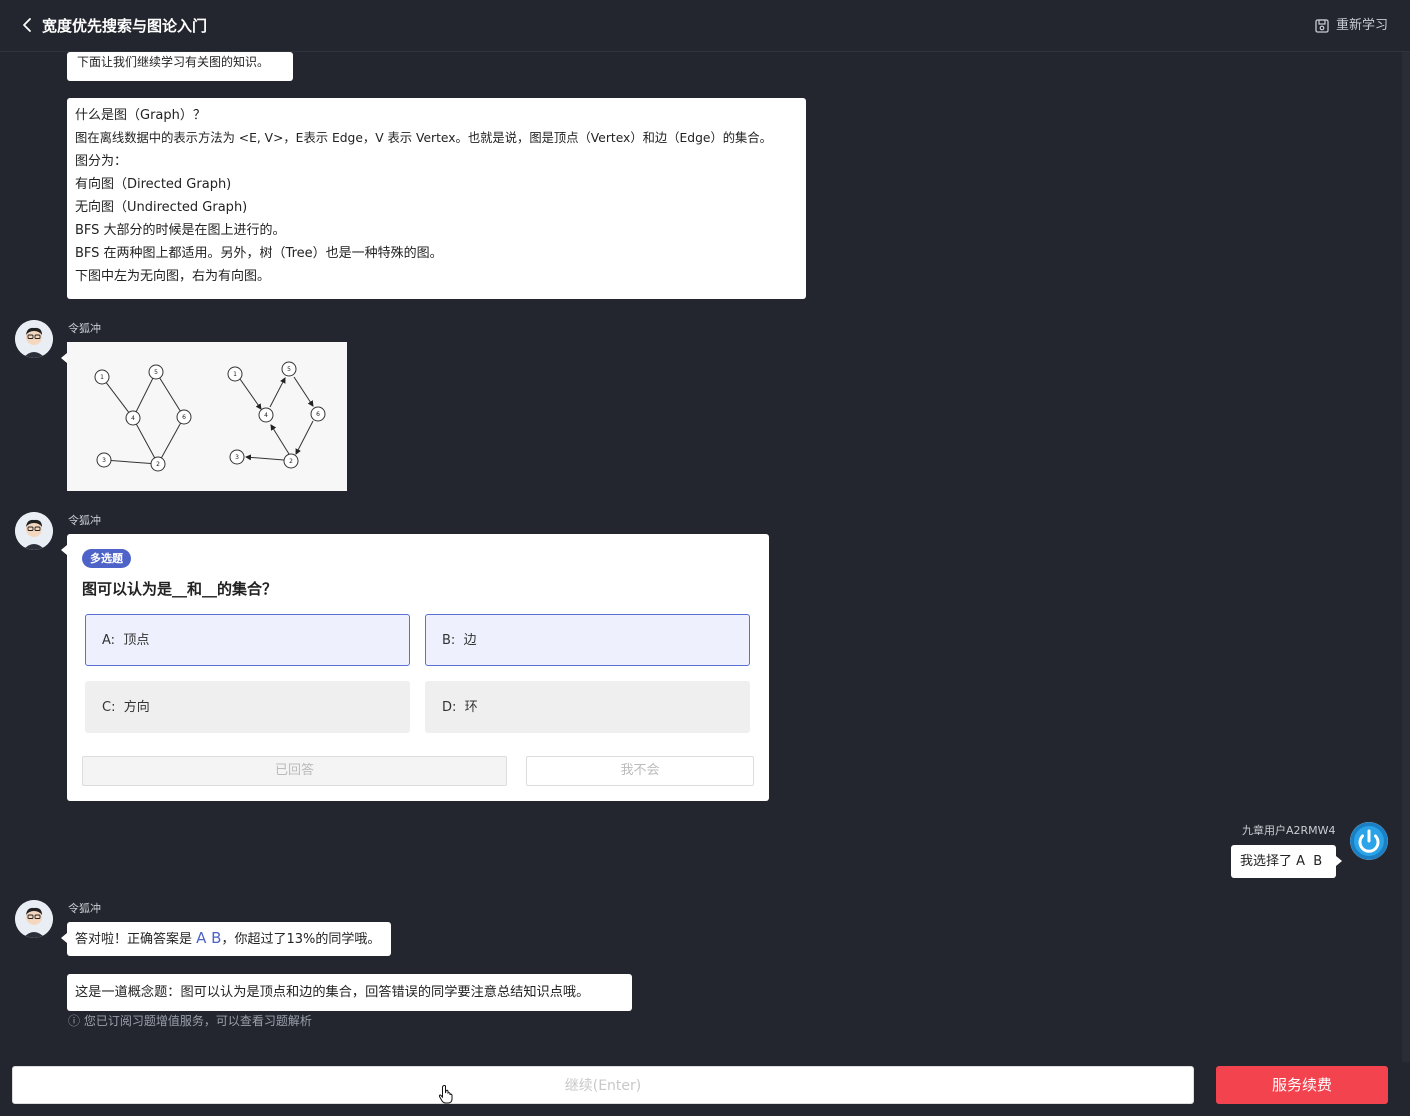  I want to click on message-bubble-partial: 下面让我们继续学习有关图的知识。, so click(180, 66).